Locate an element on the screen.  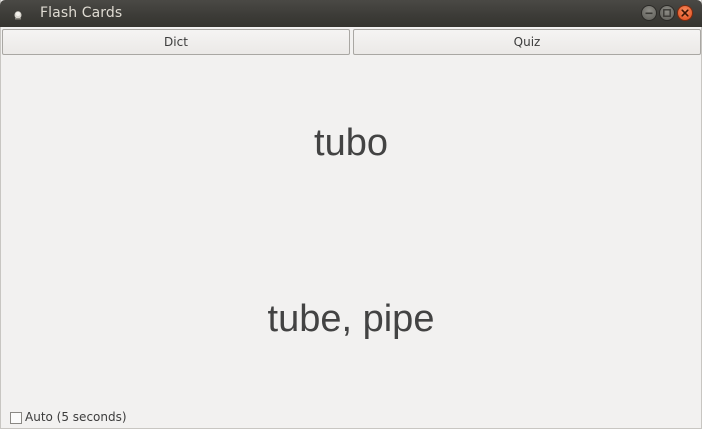
window-title: Flash Cards is located at coordinates (81, 13).